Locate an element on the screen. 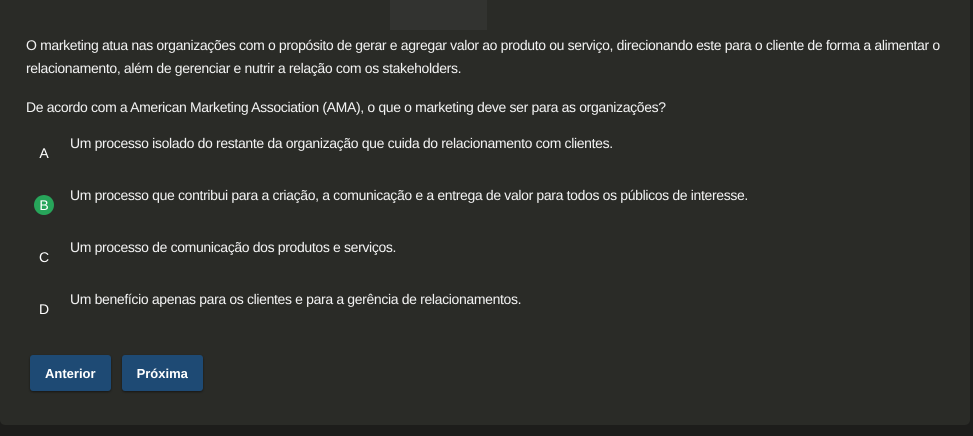 Image resolution: width=973 pixels, height=436 pixels. option-letter: A is located at coordinates (44, 153).